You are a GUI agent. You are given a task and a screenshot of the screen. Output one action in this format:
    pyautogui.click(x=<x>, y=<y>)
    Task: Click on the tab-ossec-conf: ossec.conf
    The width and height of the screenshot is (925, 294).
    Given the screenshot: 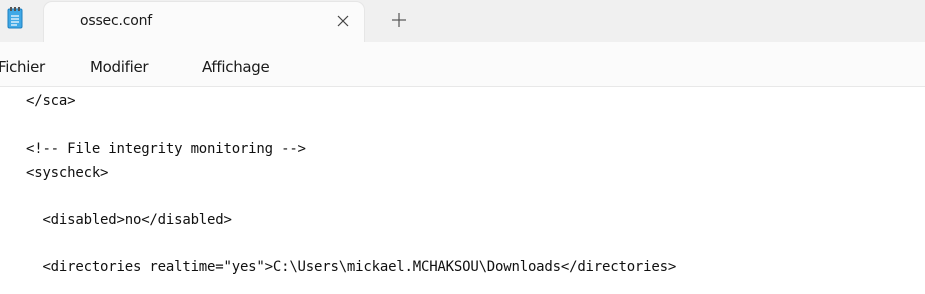 What is the action you would take?
    pyautogui.click(x=204, y=22)
    